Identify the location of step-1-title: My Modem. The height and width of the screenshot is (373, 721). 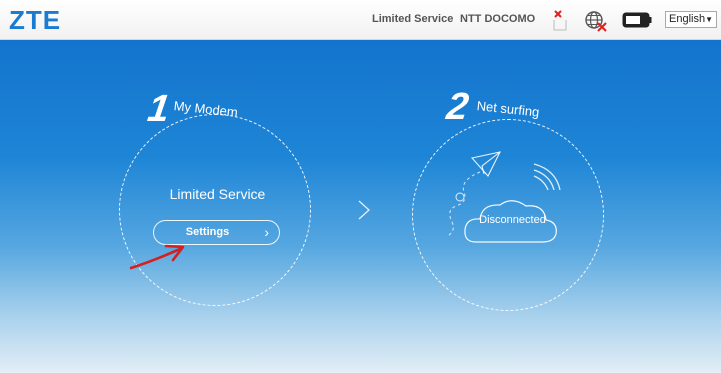
(206, 109).